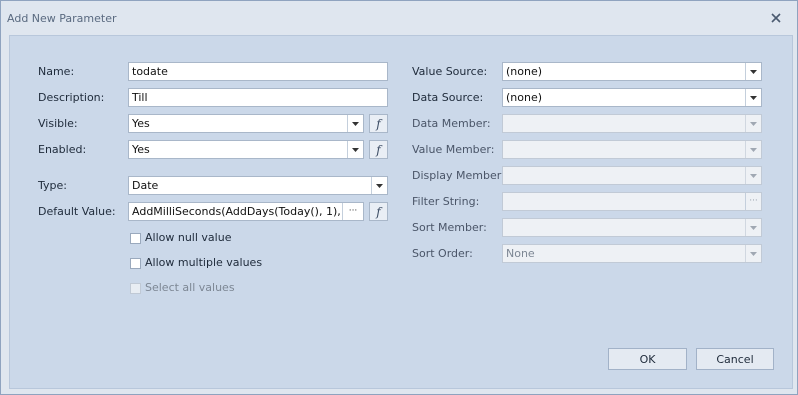  Describe the element at coordinates (448, 97) in the screenshot. I see `data-source-label: Data Source:` at that location.